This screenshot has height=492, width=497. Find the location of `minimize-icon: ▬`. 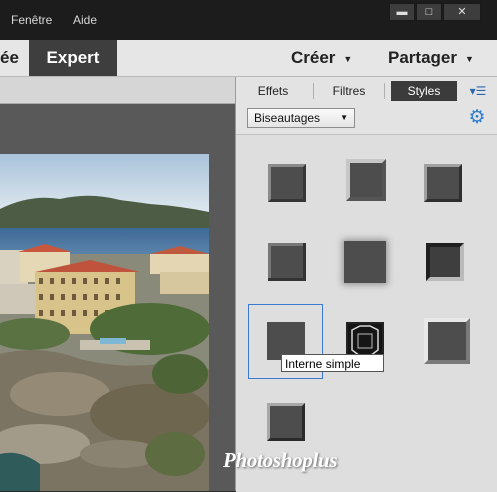

minimize-icon: ▬ is located at coordinates (402, 12).